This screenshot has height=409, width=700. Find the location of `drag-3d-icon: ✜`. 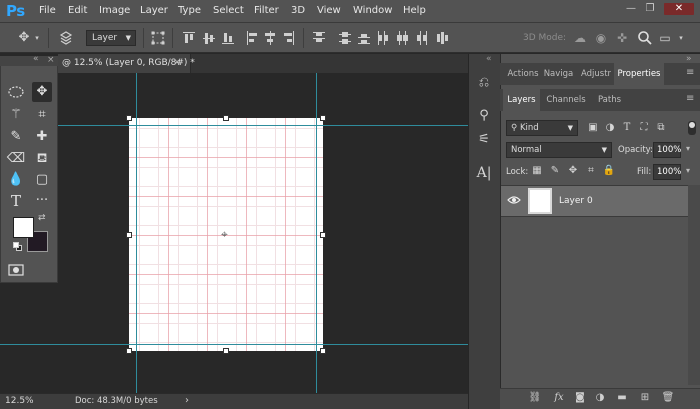

drag-3d-icon: ✜ is located at coordinates (622, 38).